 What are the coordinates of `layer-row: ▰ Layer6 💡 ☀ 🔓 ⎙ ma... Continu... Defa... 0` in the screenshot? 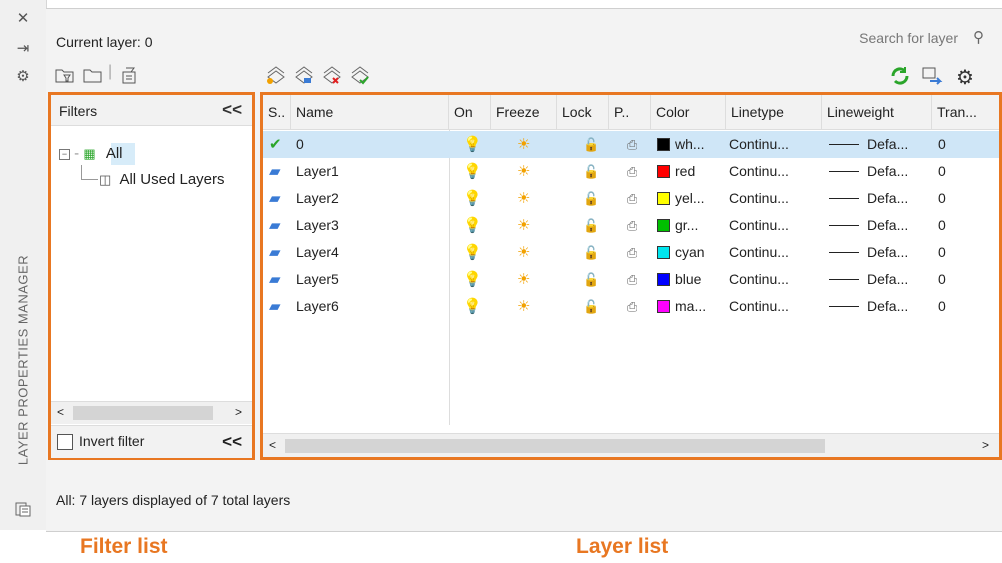 It's located at (631, 306).